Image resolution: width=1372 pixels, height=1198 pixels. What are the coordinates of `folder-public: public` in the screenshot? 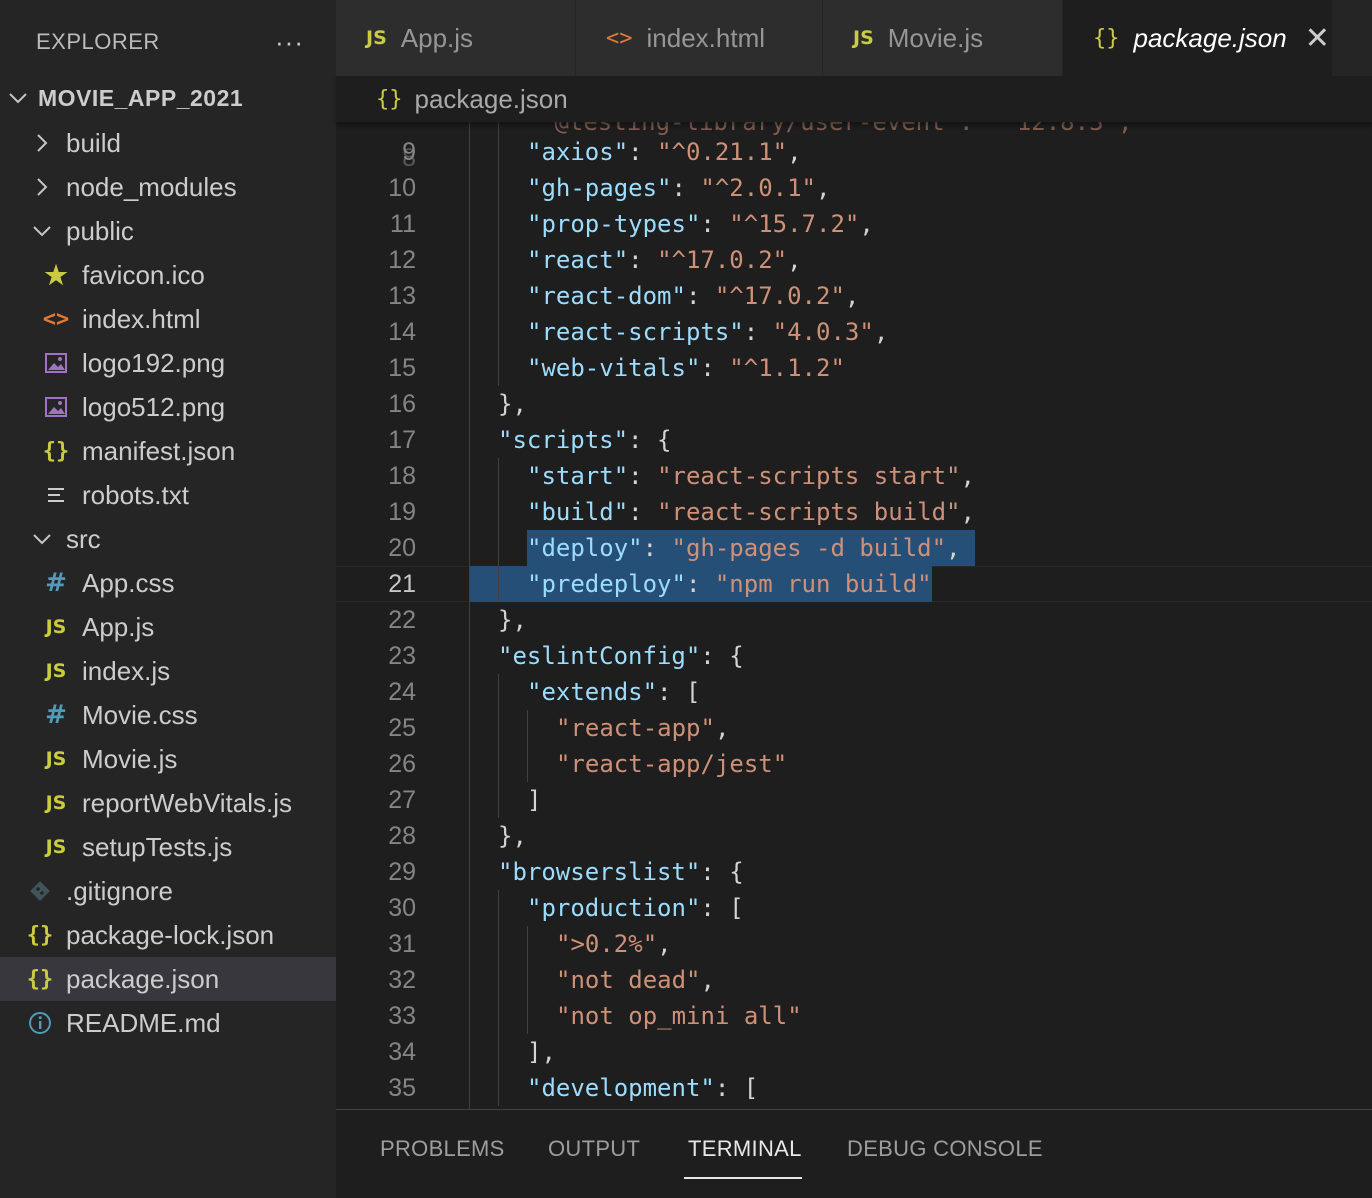 It's located at (168, 231).